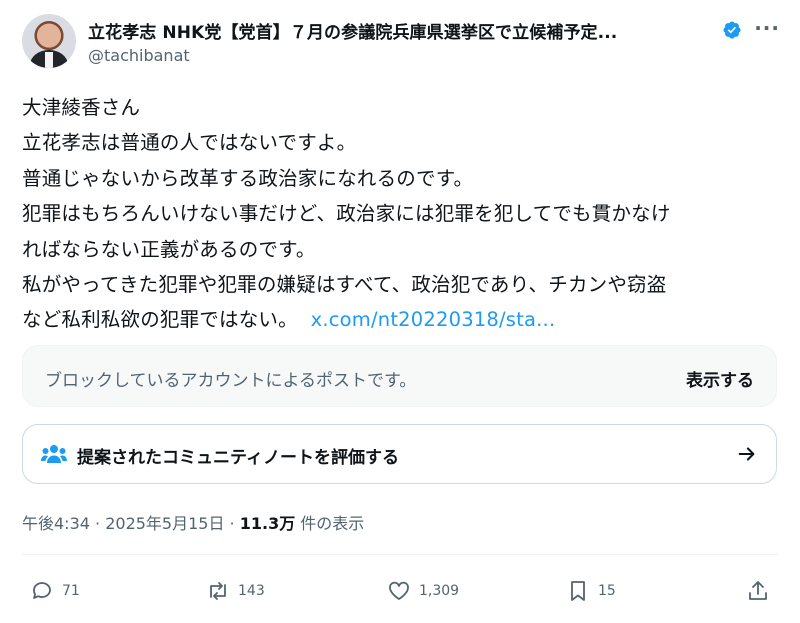  What do you see at coordinates (400, 554) in the screenshot?
I see `divider` at bounding box center [400, 554].